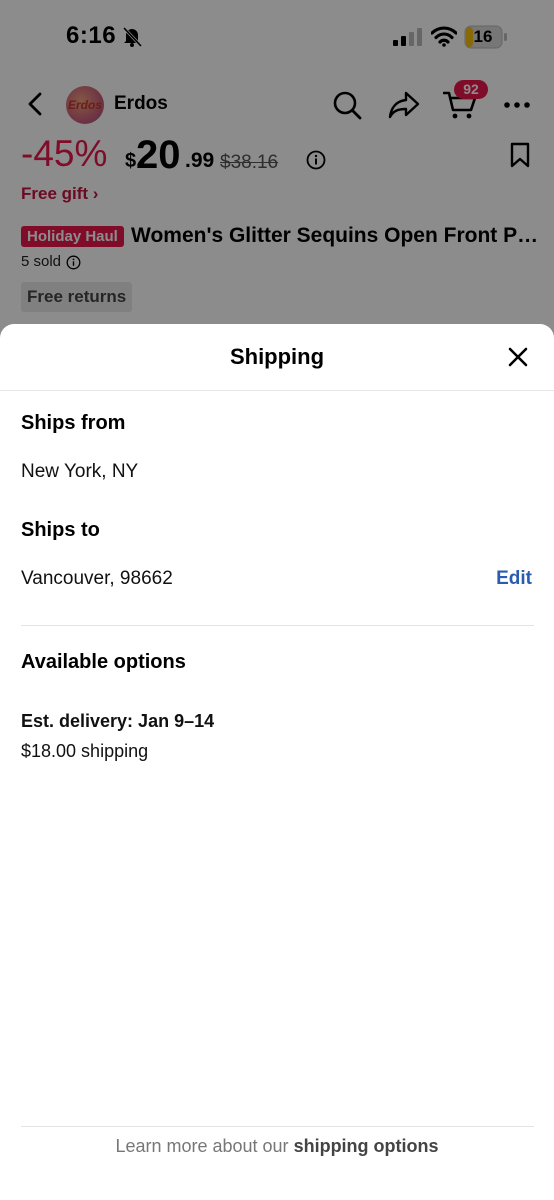 The image size is (554, 1200). Describe the element at coordinates (366, 1146) in the screenshot. I see `shipping-options-link: shipping options` at that location.